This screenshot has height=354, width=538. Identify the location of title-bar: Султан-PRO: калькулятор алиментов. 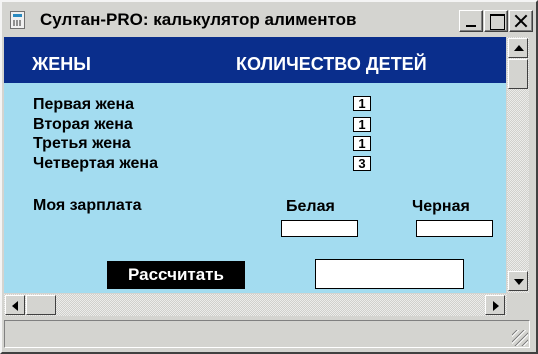
(269, 20).